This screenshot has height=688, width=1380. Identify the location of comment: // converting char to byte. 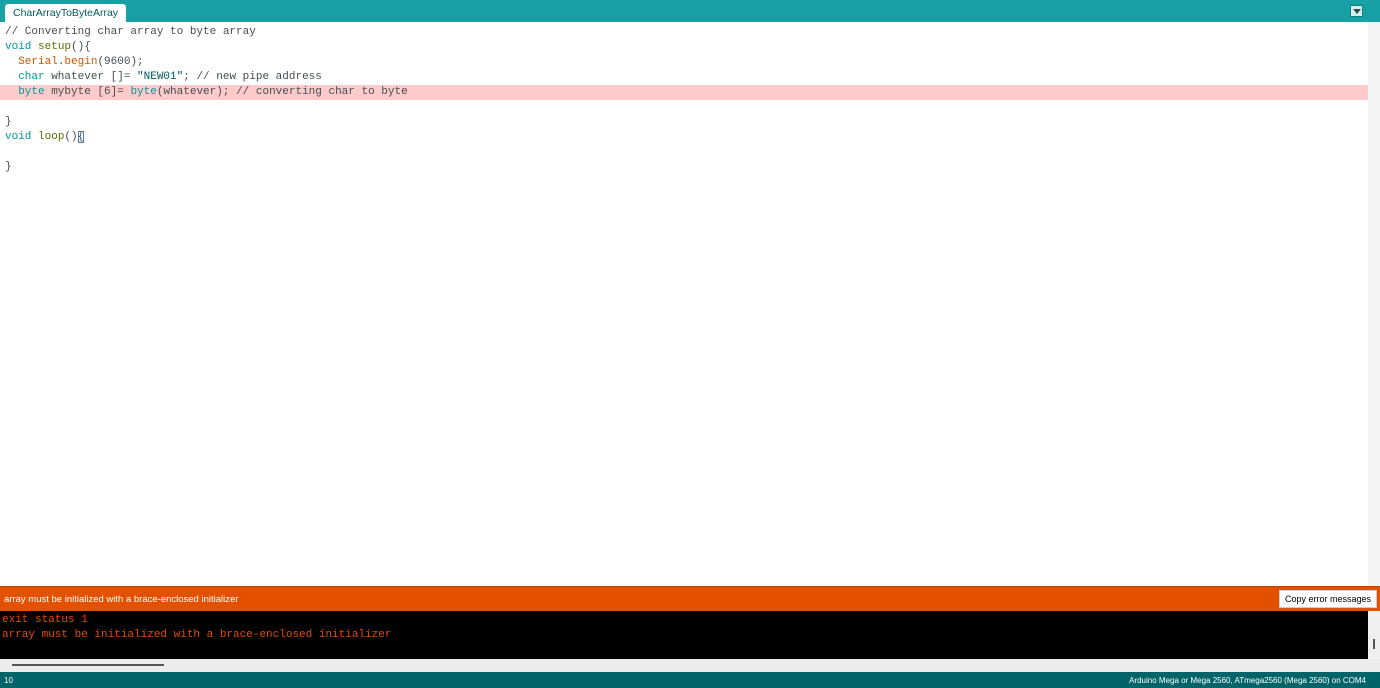
(322, 92).